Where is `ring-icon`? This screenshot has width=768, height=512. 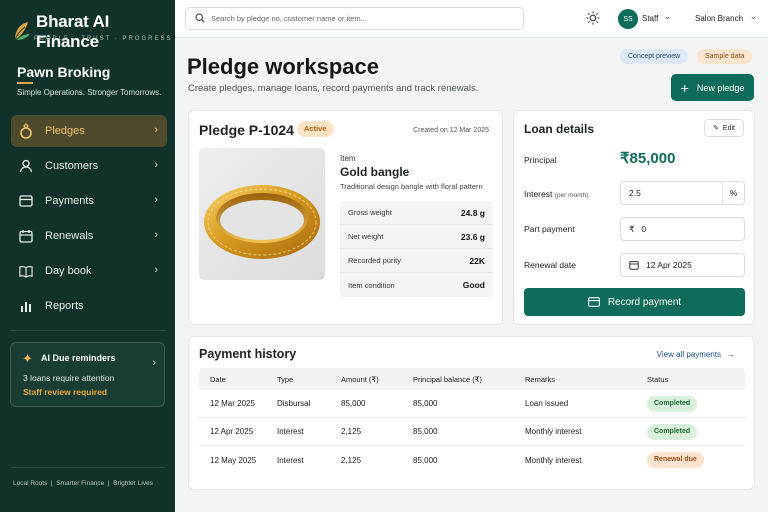 ring-icon is located at coordinates (26, 131).